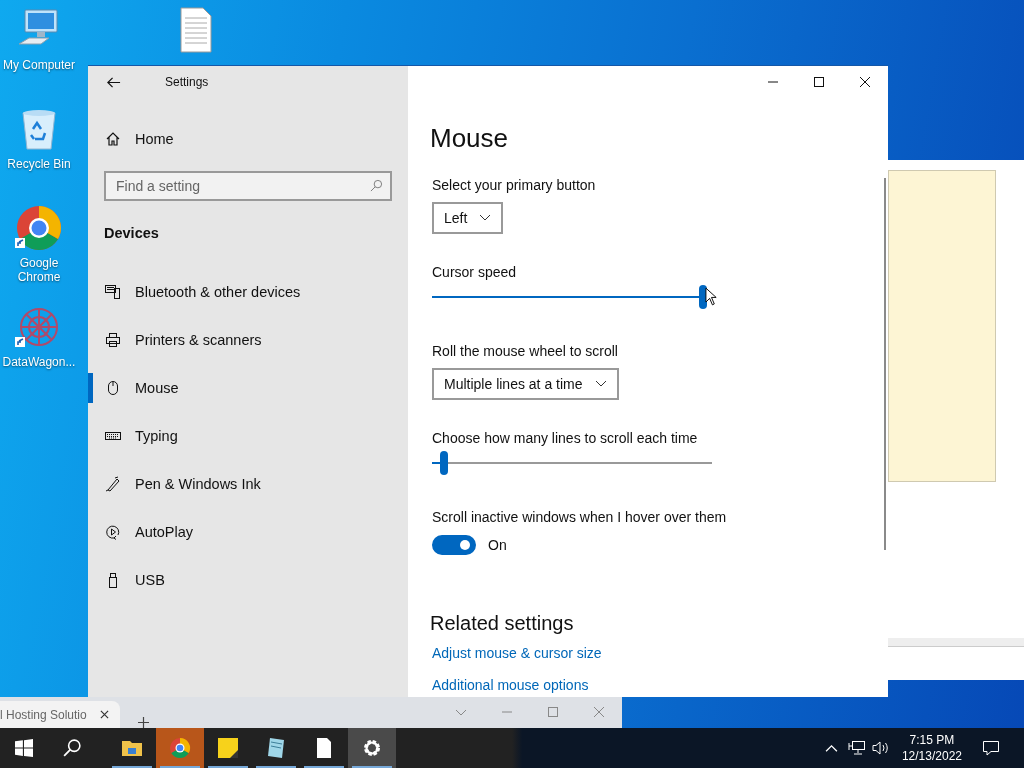 The width and height of the screenshot is (1024, 768). Describe the element at coordinates (113, 532) in the screenshot. I see `play-circle-icon` at that location.